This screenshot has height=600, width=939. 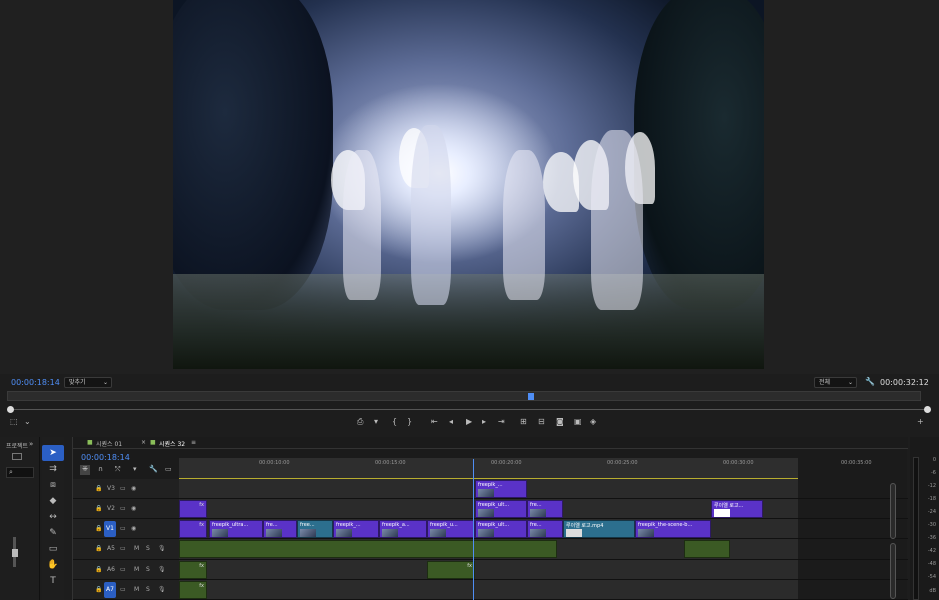 What do you see at coordinates (15, 553) in the screenshot?
I see `zoom-slider-handle` at bounding box center [15, 553].